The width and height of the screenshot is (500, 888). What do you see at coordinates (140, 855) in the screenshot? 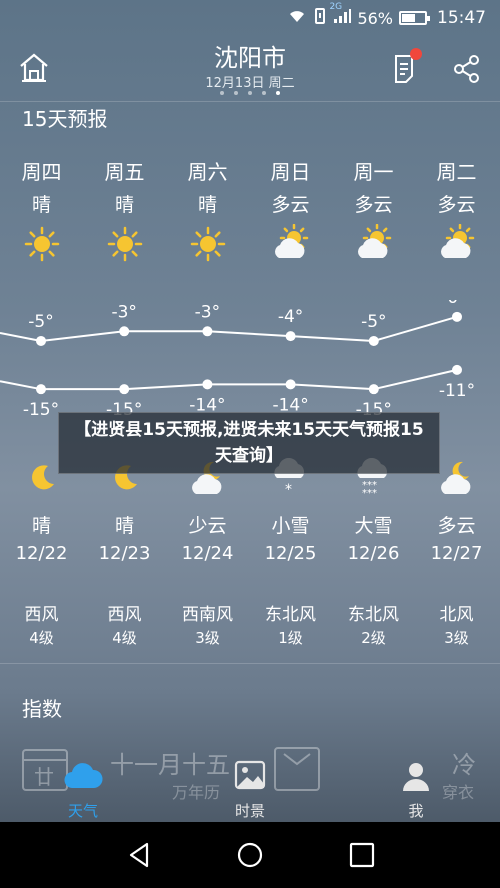
I see `back-icon` at bounding box center [140, 855].